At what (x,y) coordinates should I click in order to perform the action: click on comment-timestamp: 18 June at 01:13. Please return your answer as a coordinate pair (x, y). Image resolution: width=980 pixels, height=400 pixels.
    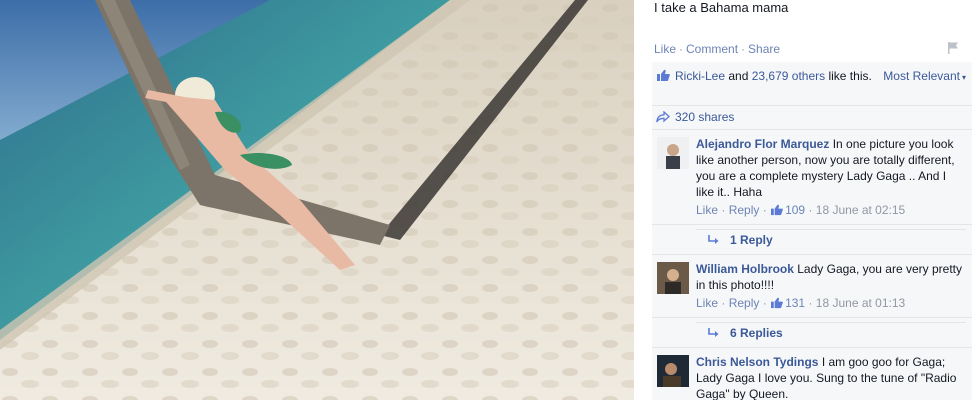
    Looking at the image, I should click on (860, 303).